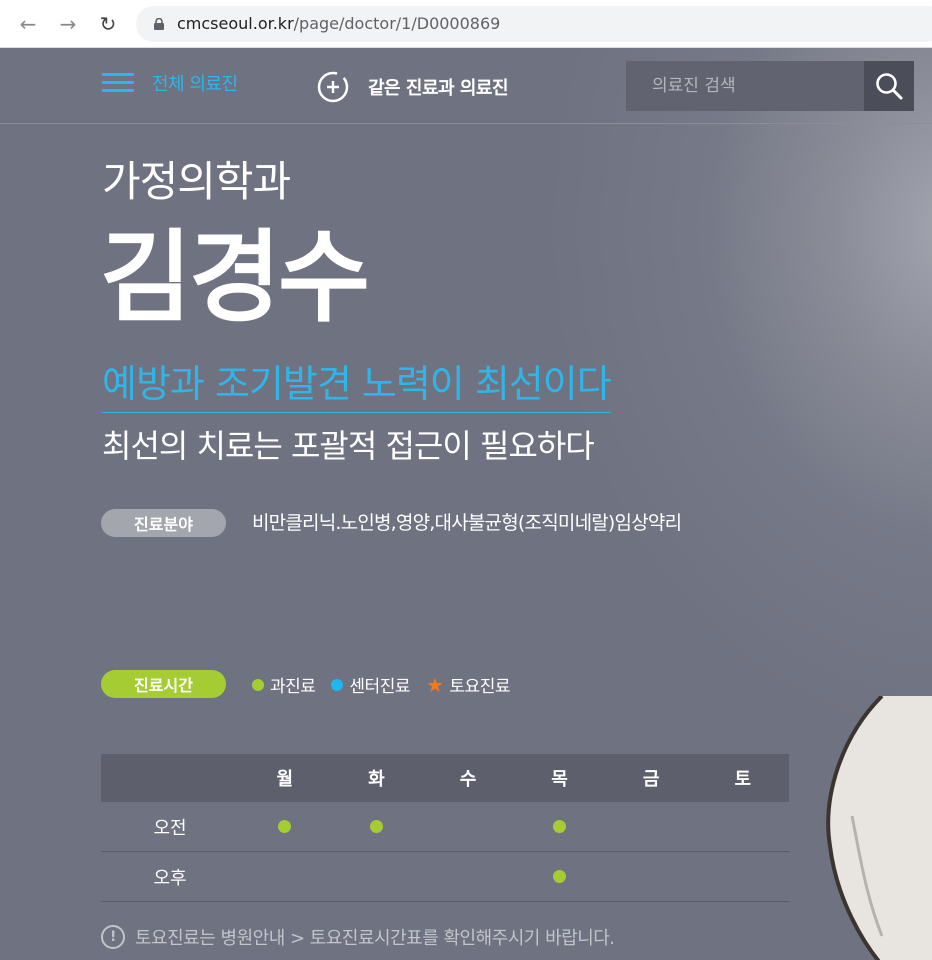  I want to click on legend-center: 센터진료, so click(370, 684).